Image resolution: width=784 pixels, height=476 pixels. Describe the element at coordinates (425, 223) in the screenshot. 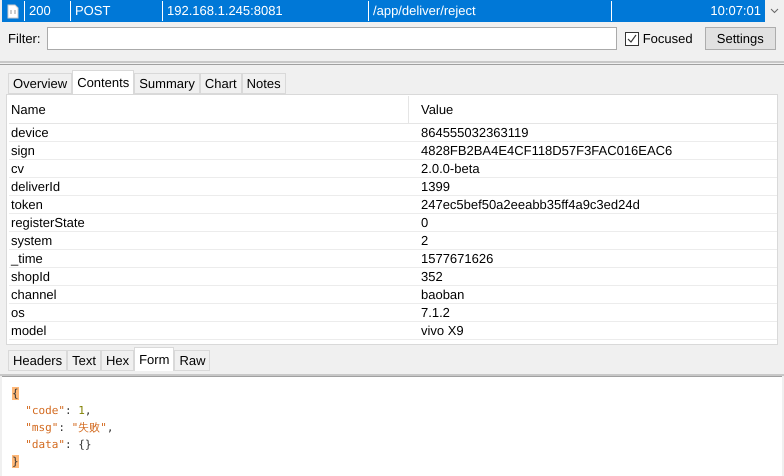

I see `value-cell-text: 0` at that location.